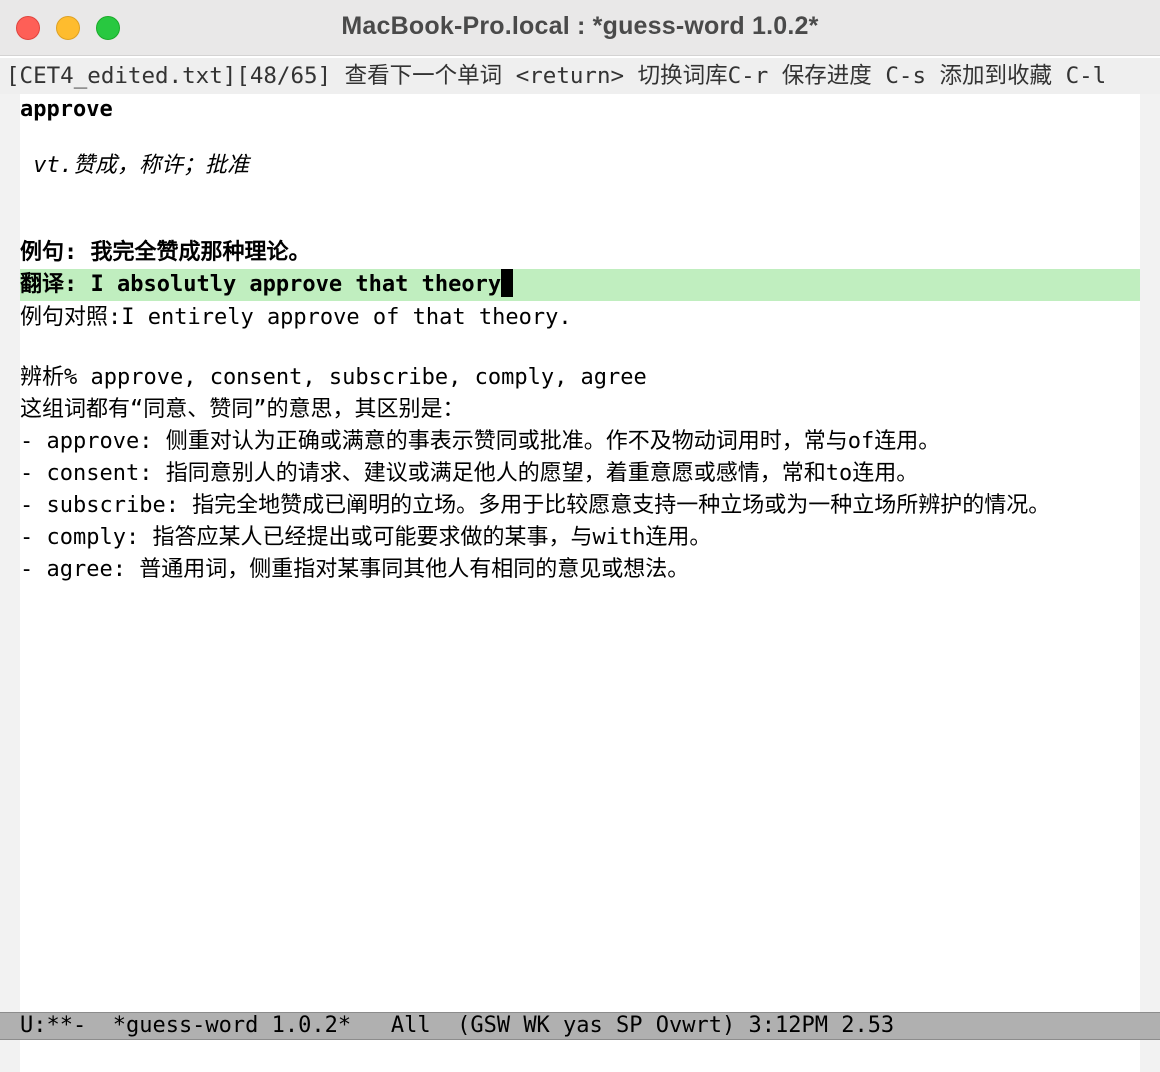  I want to click on right-fringe, so click(1150, 583).